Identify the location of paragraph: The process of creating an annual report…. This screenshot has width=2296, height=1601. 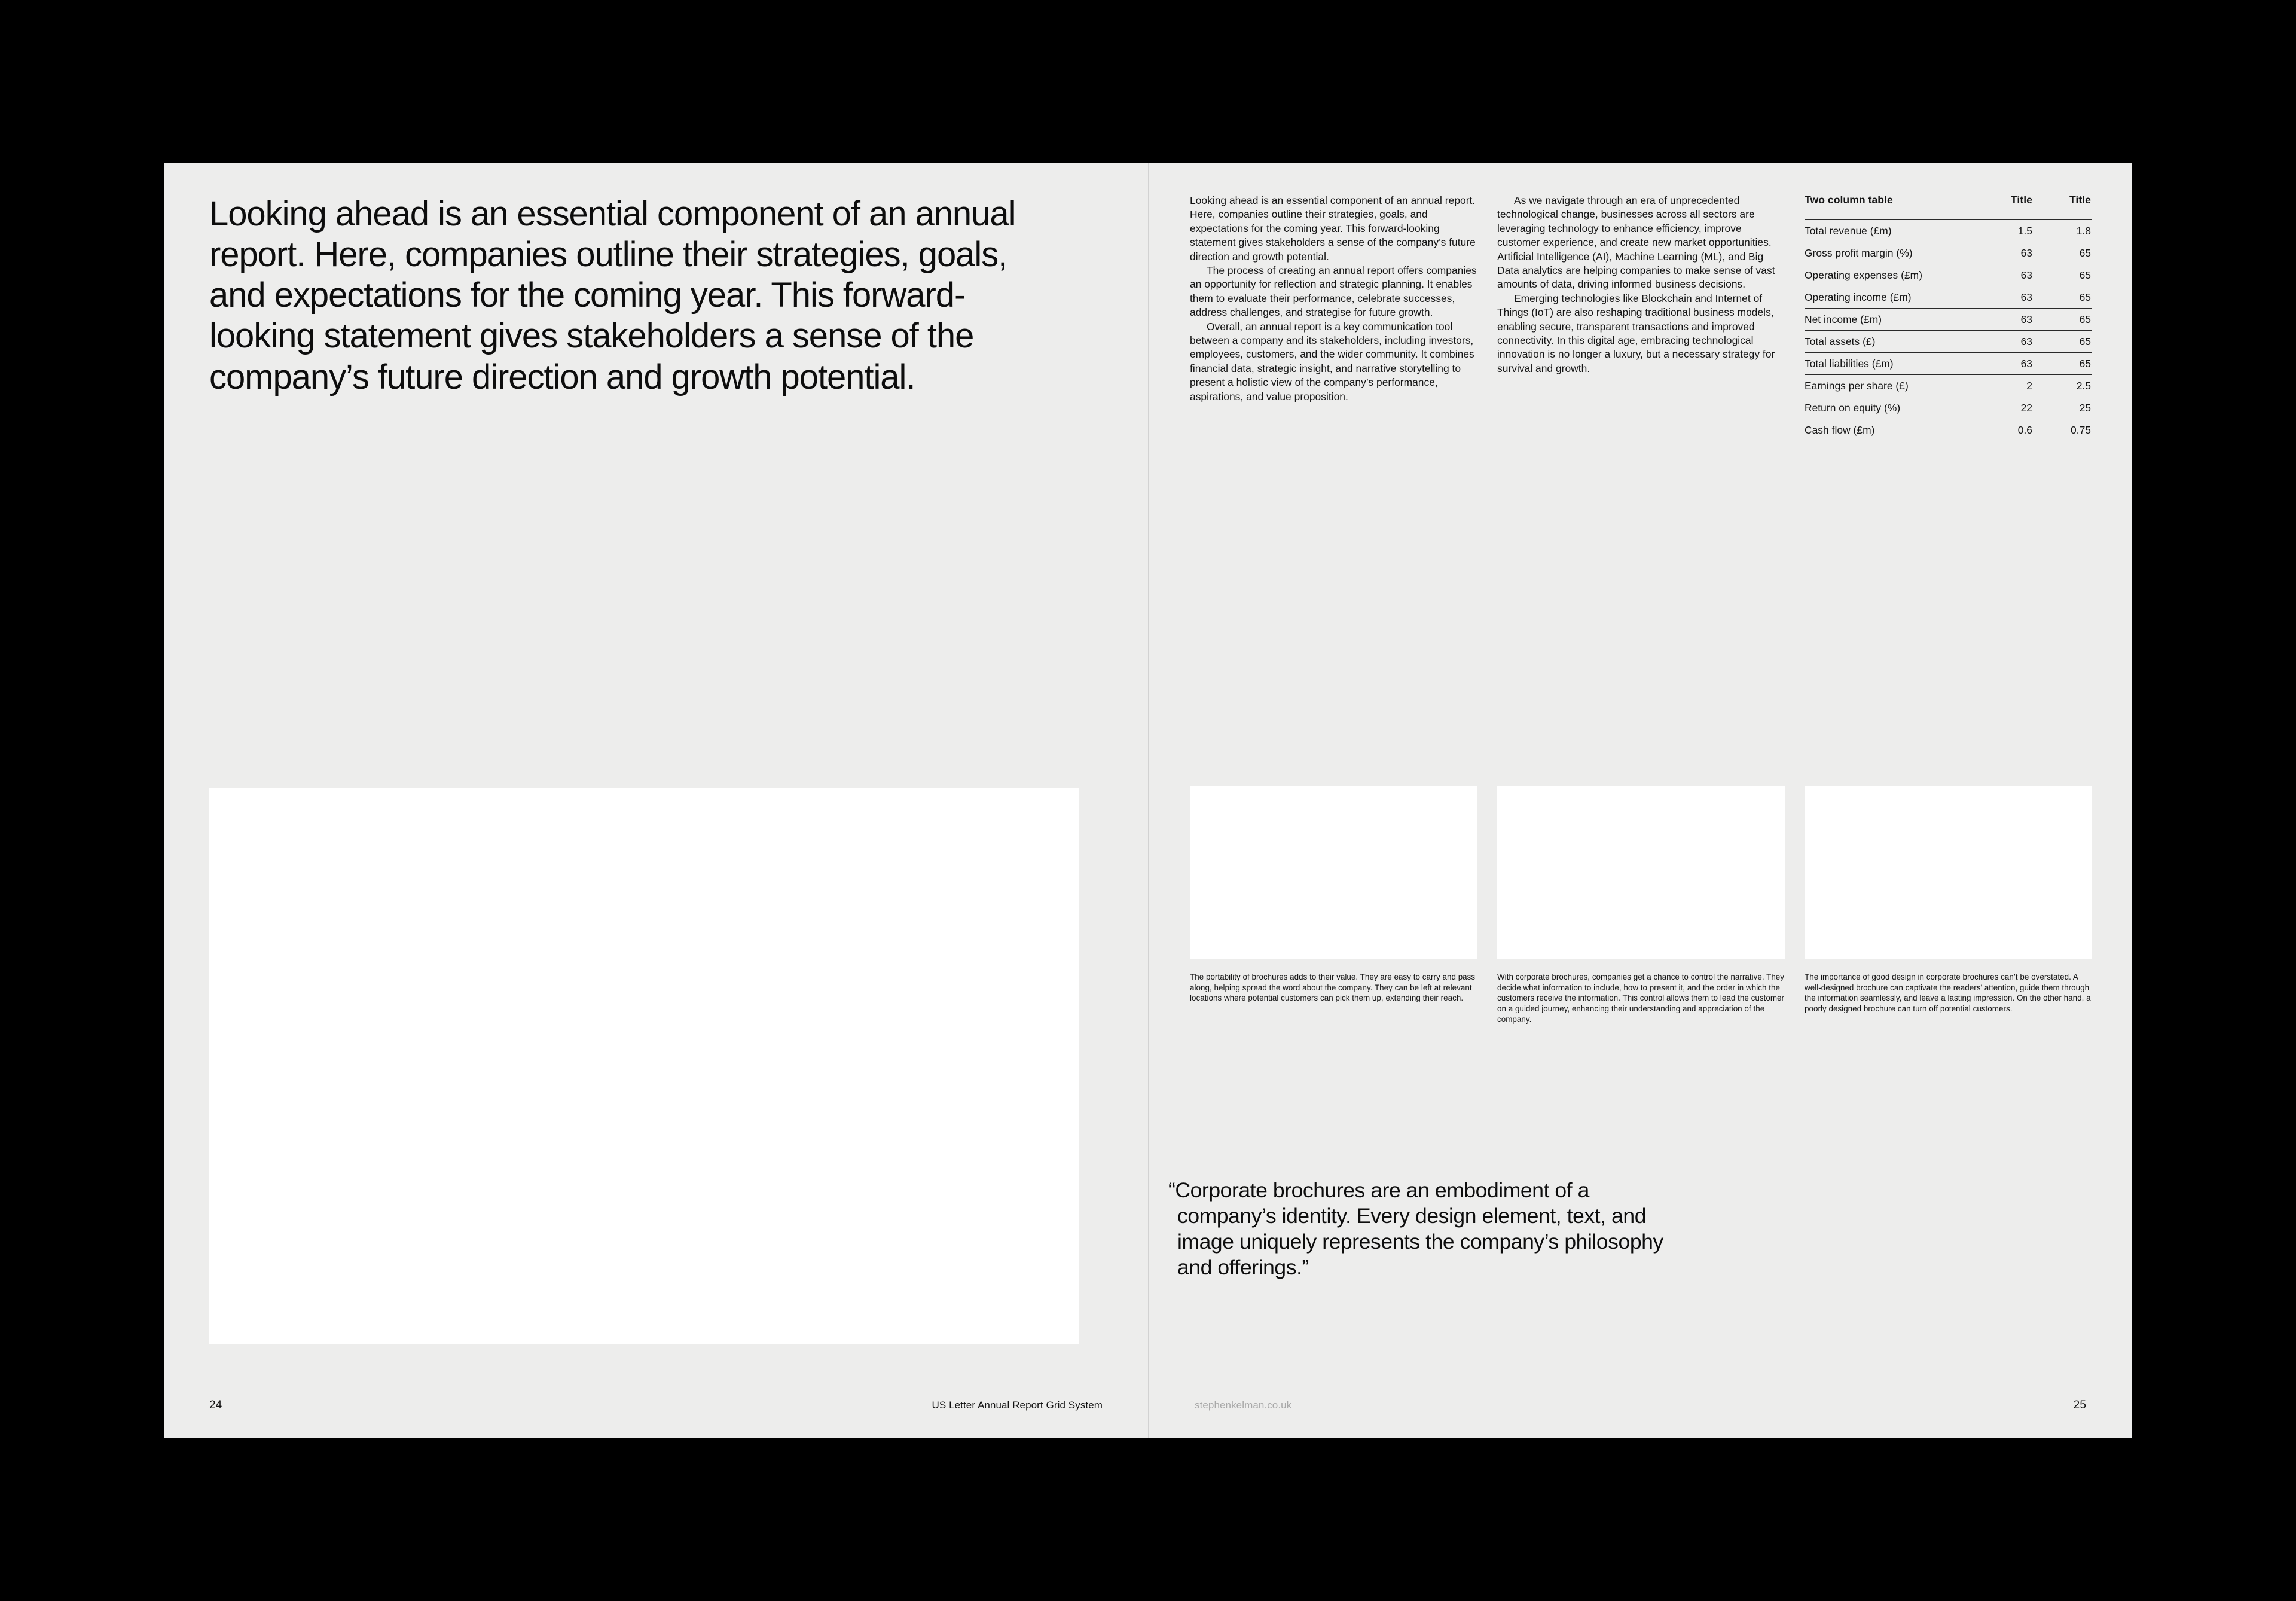
(1333, 291).